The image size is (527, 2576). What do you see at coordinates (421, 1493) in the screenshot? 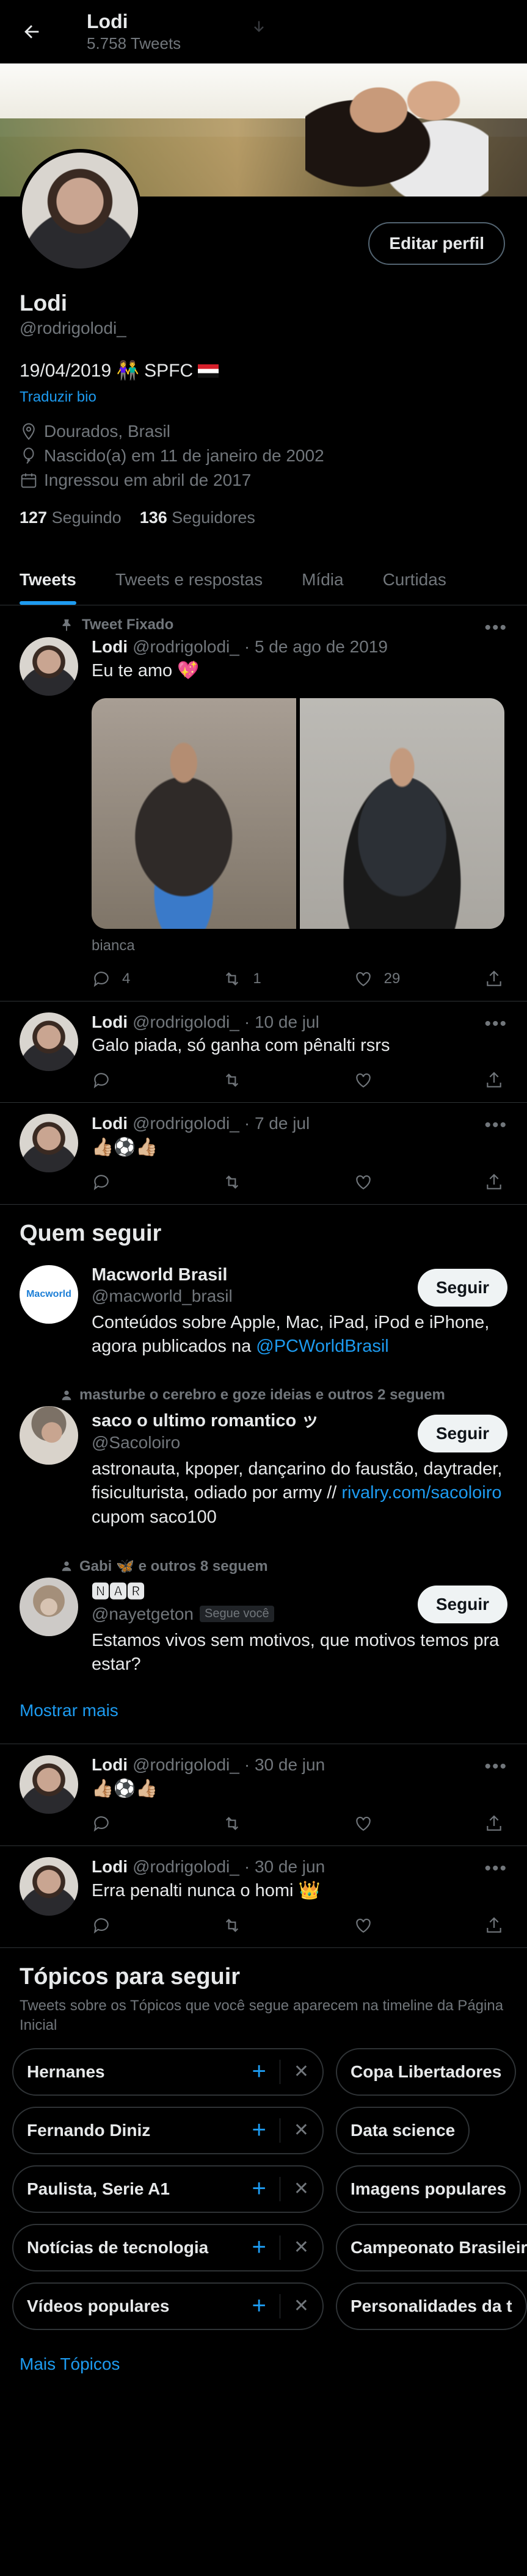
I see `suggestion-desc-link: rivalry.com/sacoloiro` at bounding box center [421, 1493].